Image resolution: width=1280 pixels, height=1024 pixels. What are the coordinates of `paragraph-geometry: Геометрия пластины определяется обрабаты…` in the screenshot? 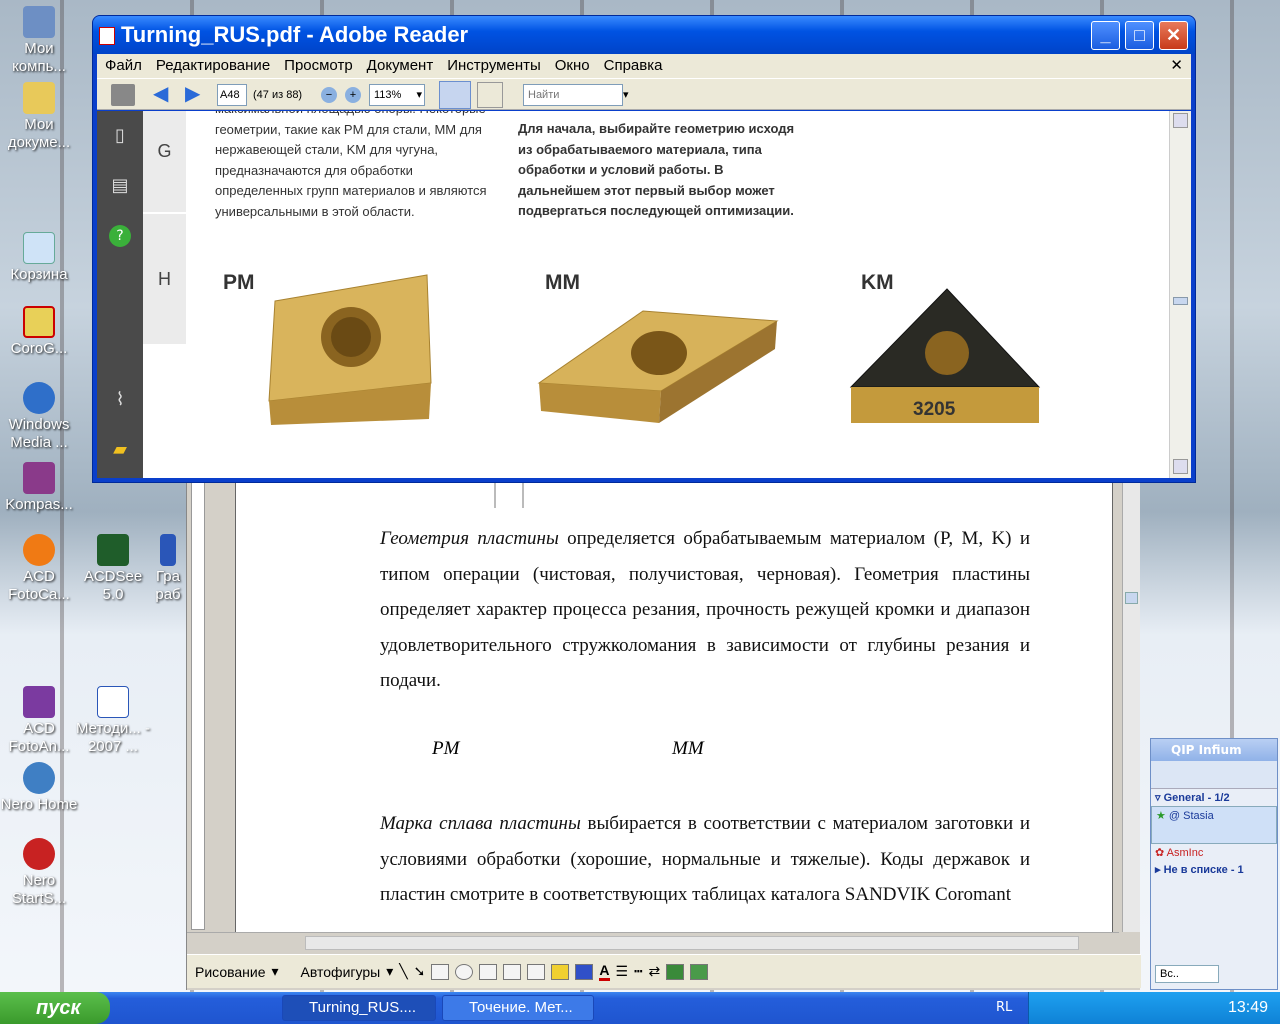 It's located at (705, 610).